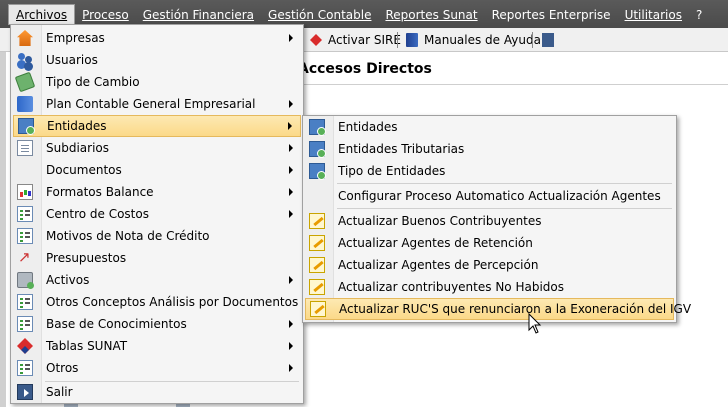 This screenshot has width=728, height=407. I want to click on menu-item-label: Entidades Tributarias, so click(401, 149).